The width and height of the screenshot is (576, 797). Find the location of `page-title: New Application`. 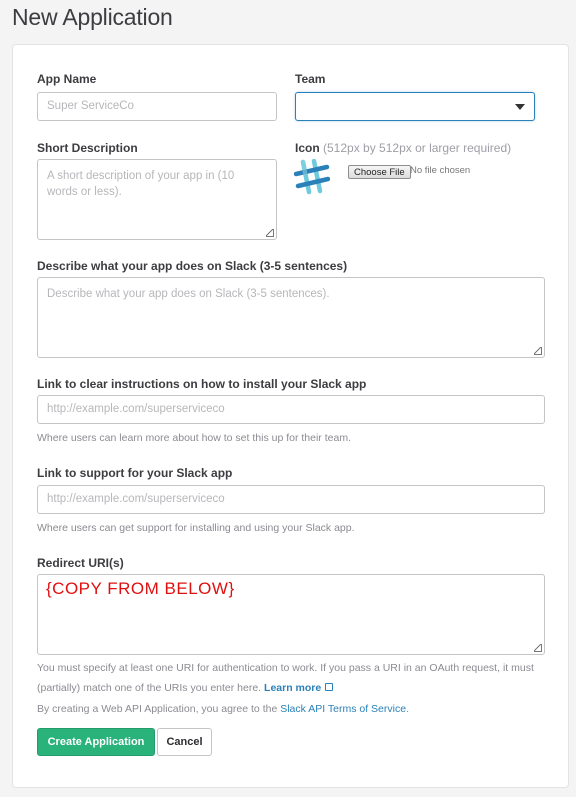

page-title: New Application is located at coordinates (92, 17).